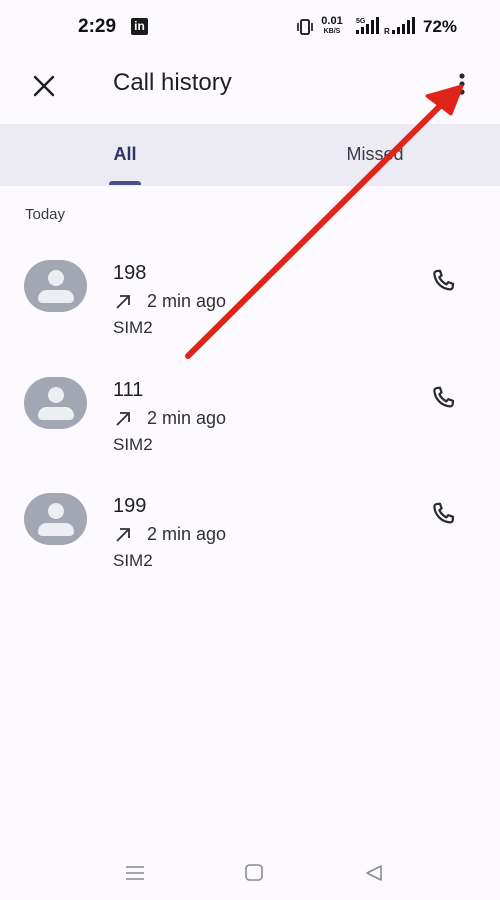  What do you see at coordinates (130, 506) in the screenshot?
I see `call-number: 199` at bounding box center [130, 506].